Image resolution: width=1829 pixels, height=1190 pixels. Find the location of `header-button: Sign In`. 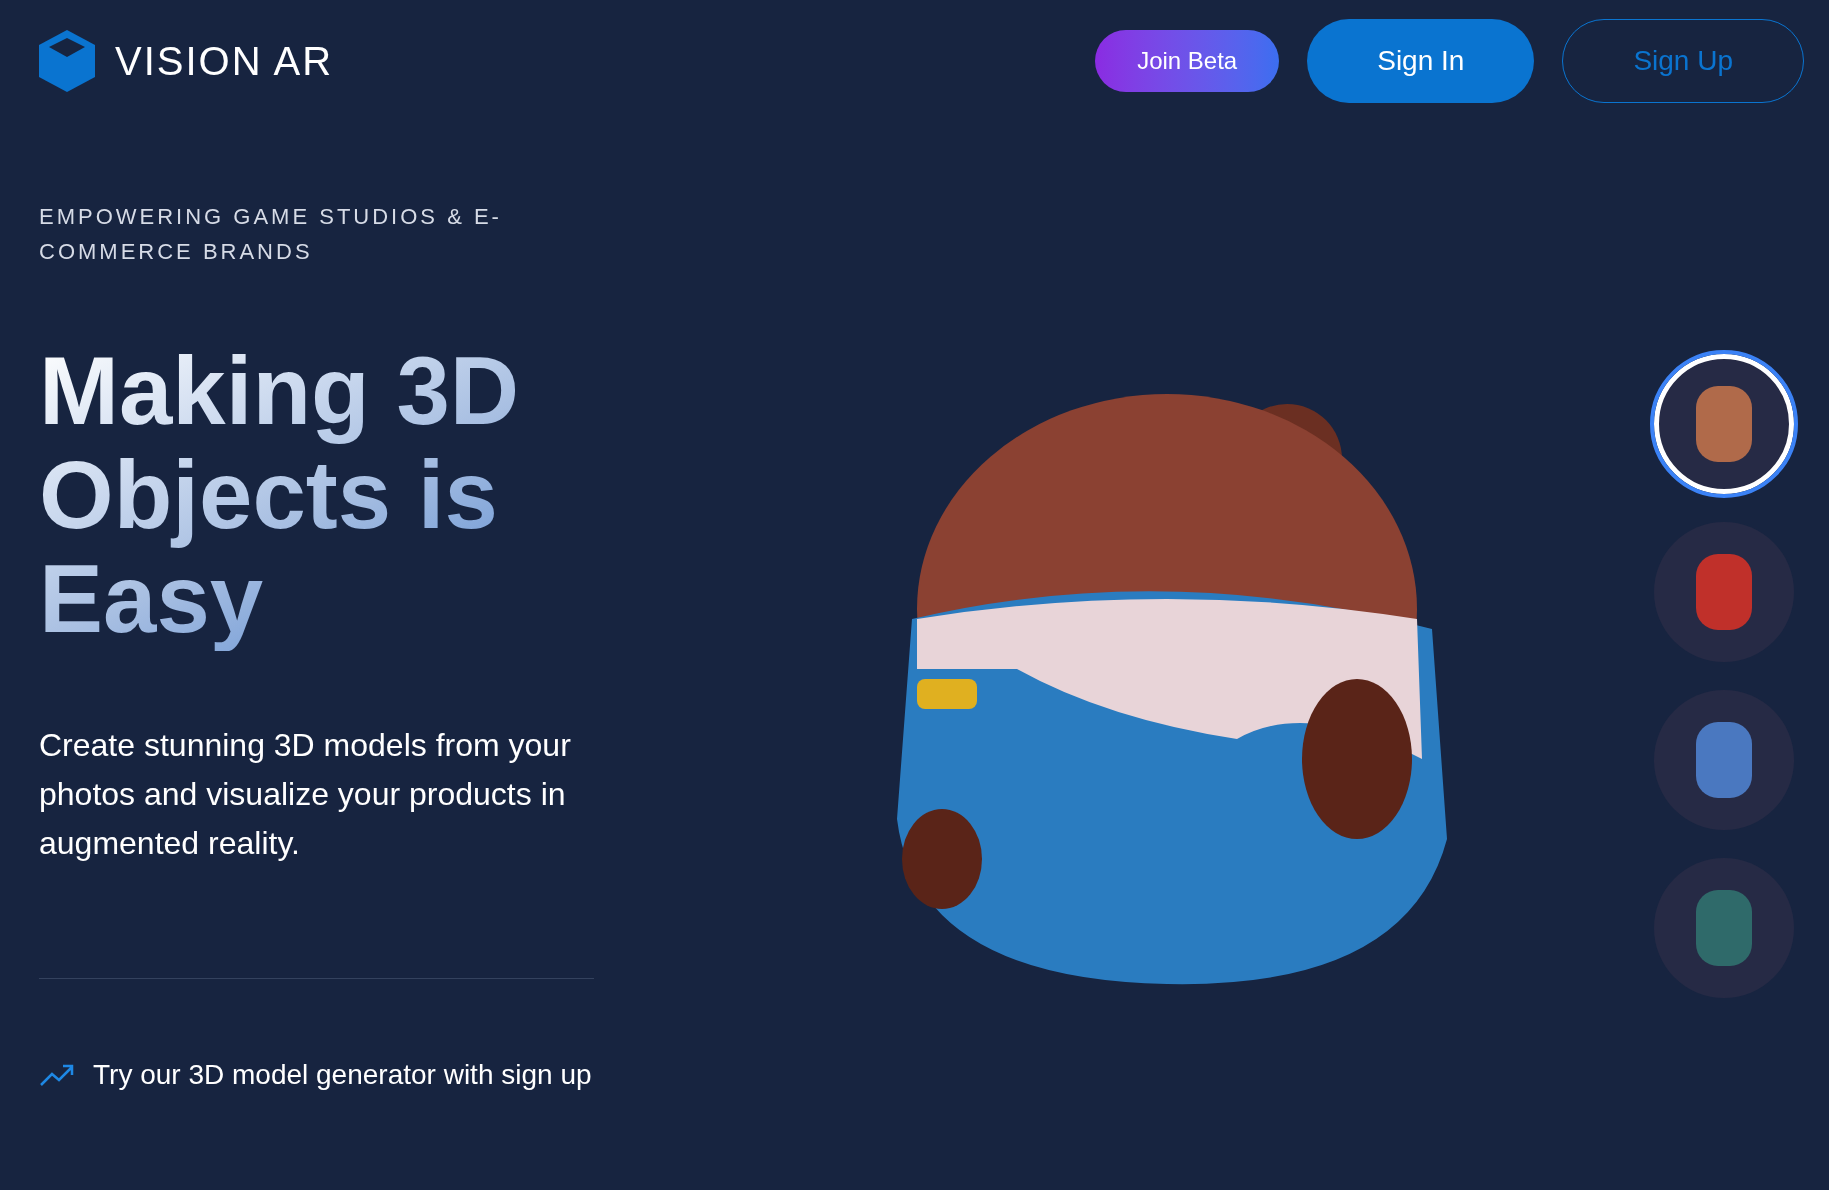

header-button: Sign In is located at coordinates (1421, 60).